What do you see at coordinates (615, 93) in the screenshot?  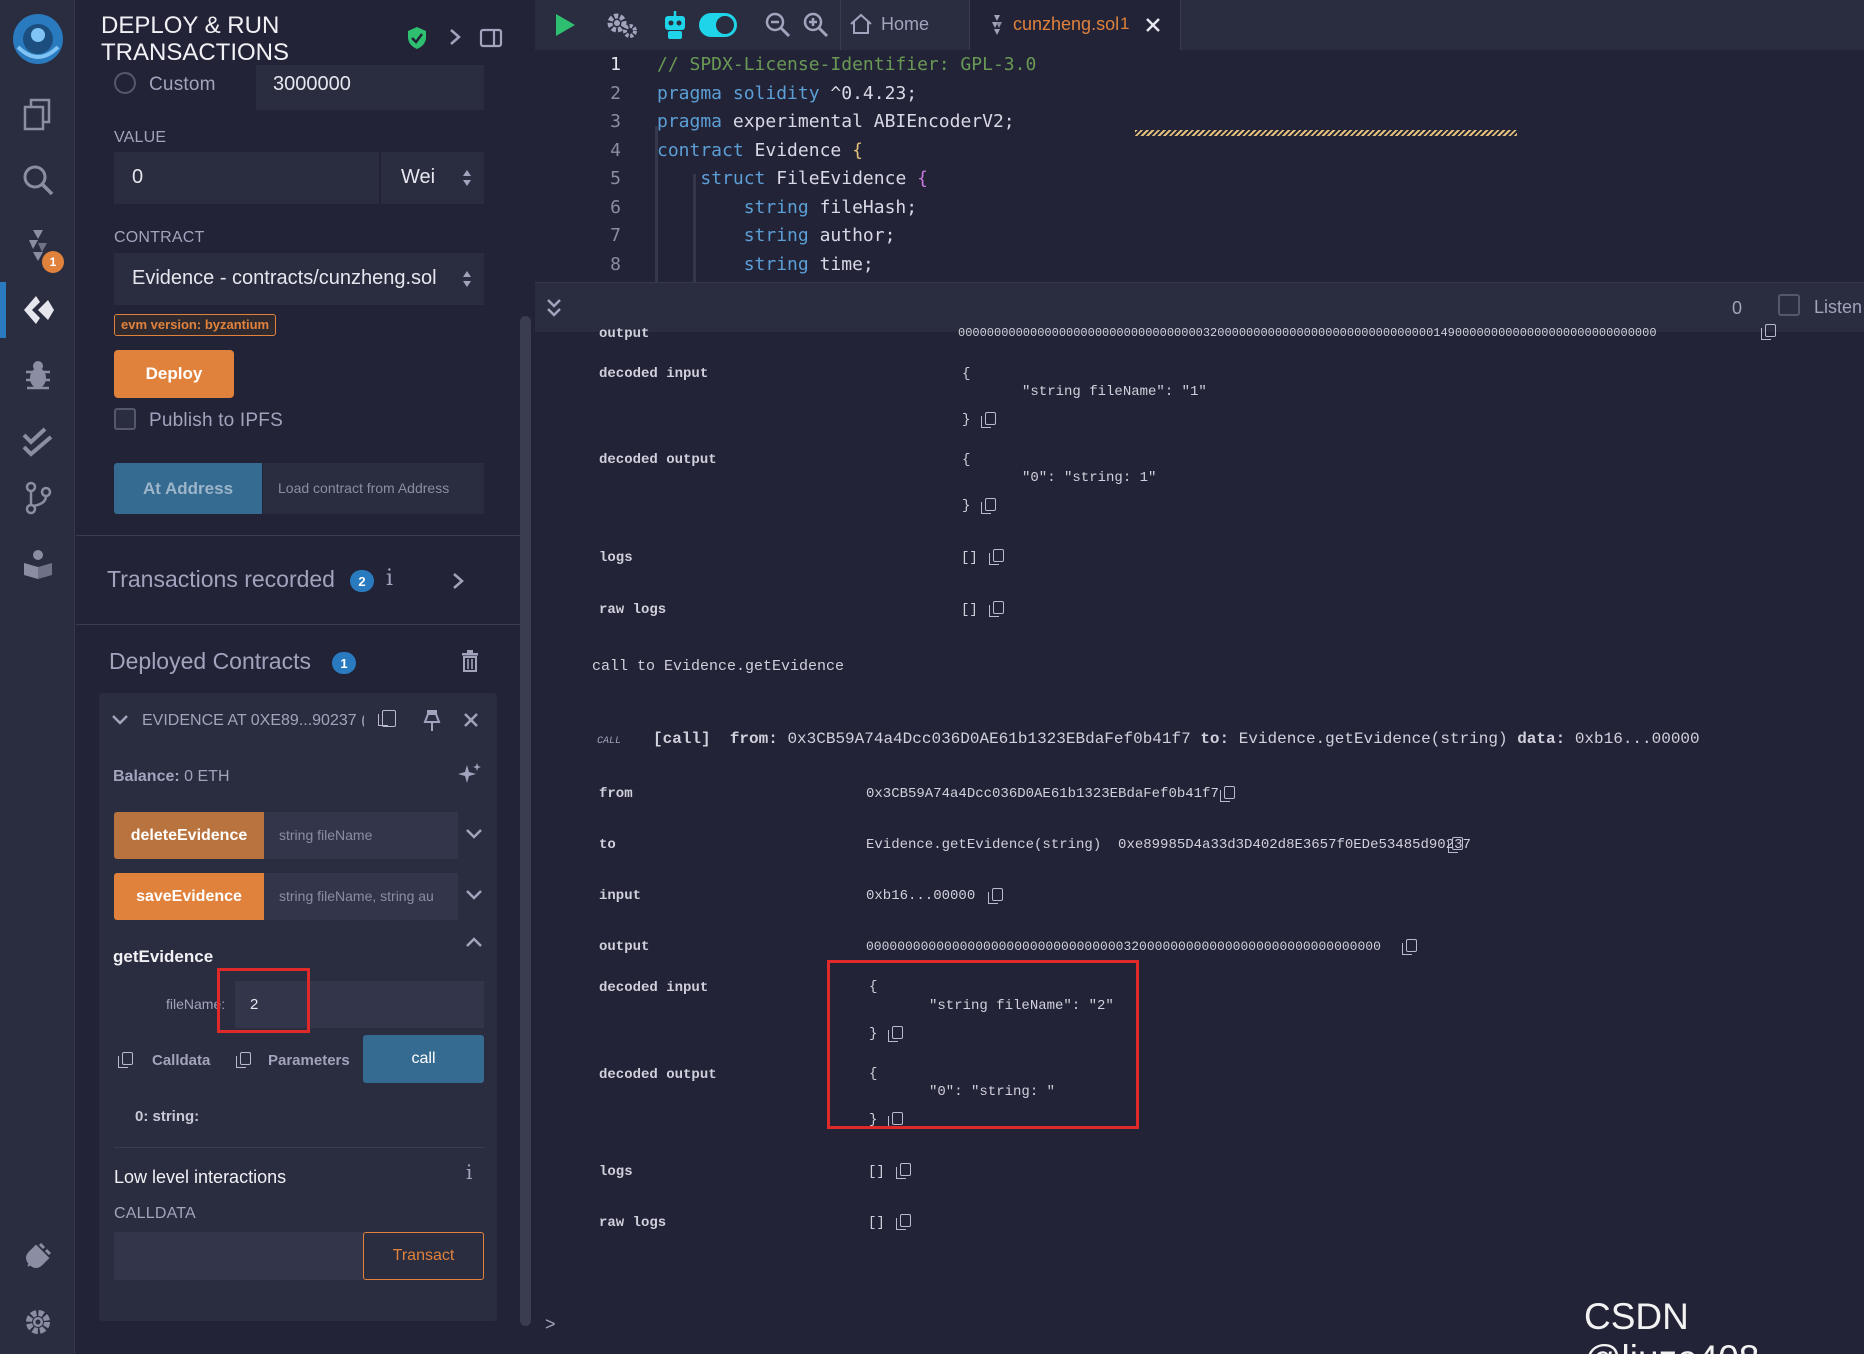 I see `line-number: 2` at bounding box center [615, 93].